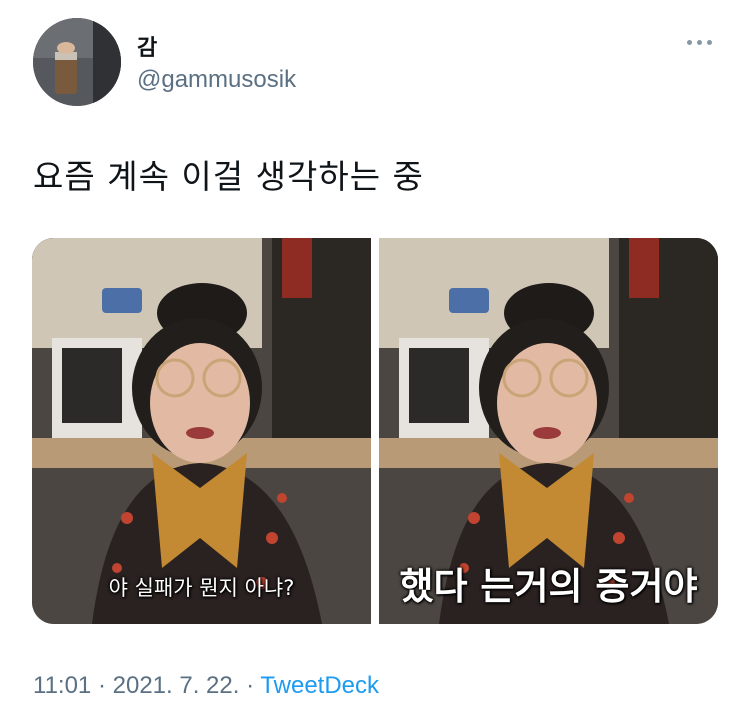 This screenshot has width=750, height=724. I want to click on tweet-meta: 11:01 · 2021. 7. 22. · TweetDeck, so click(206, 686).